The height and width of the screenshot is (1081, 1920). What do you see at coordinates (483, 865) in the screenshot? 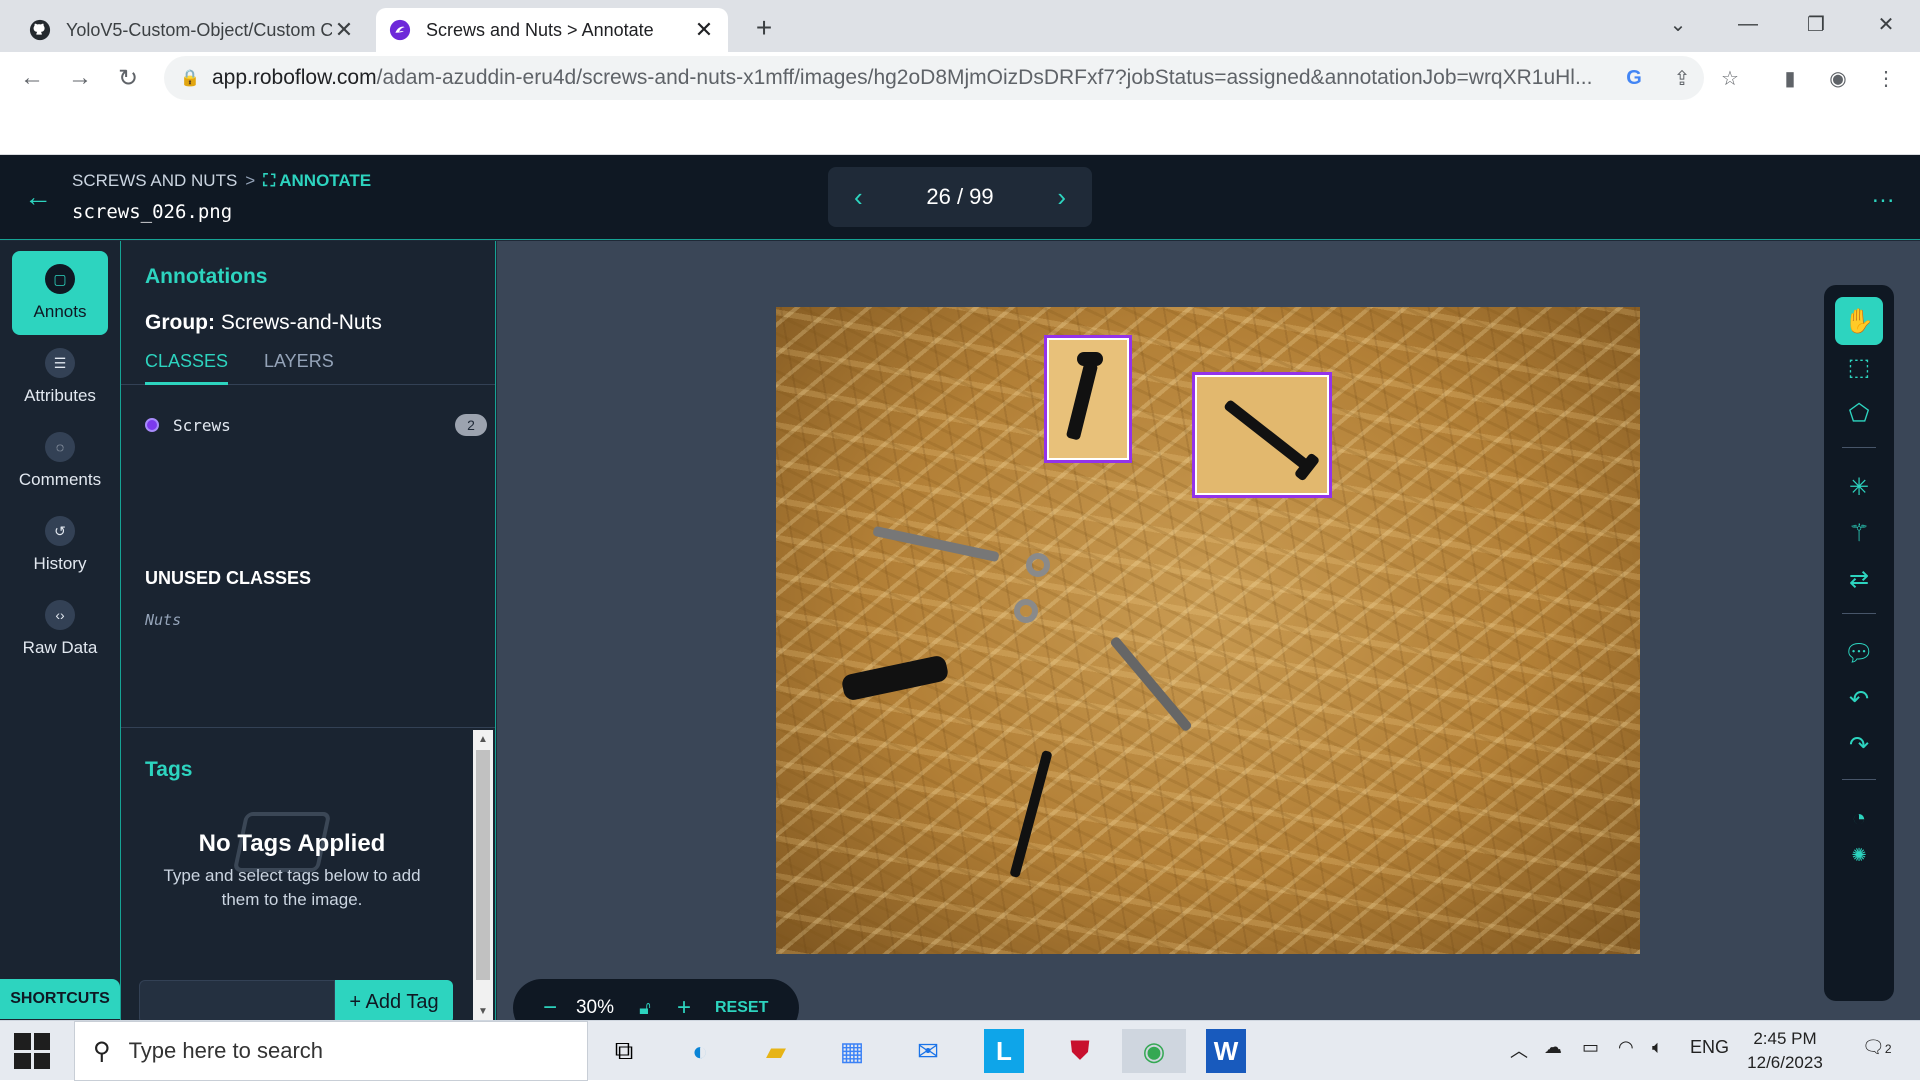
I see `scroll-thumb` at bounding box center [483, 865].